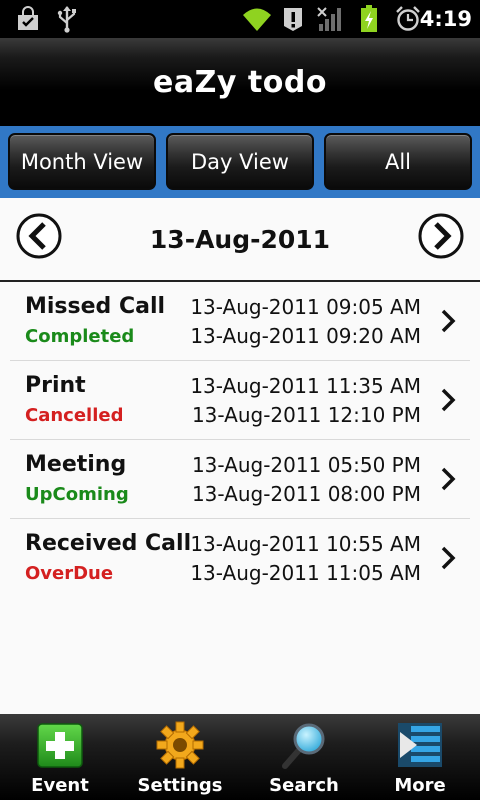 The width and height of the screenshot is (480, 800). I want to click on gear-icon, so click(180, 745).